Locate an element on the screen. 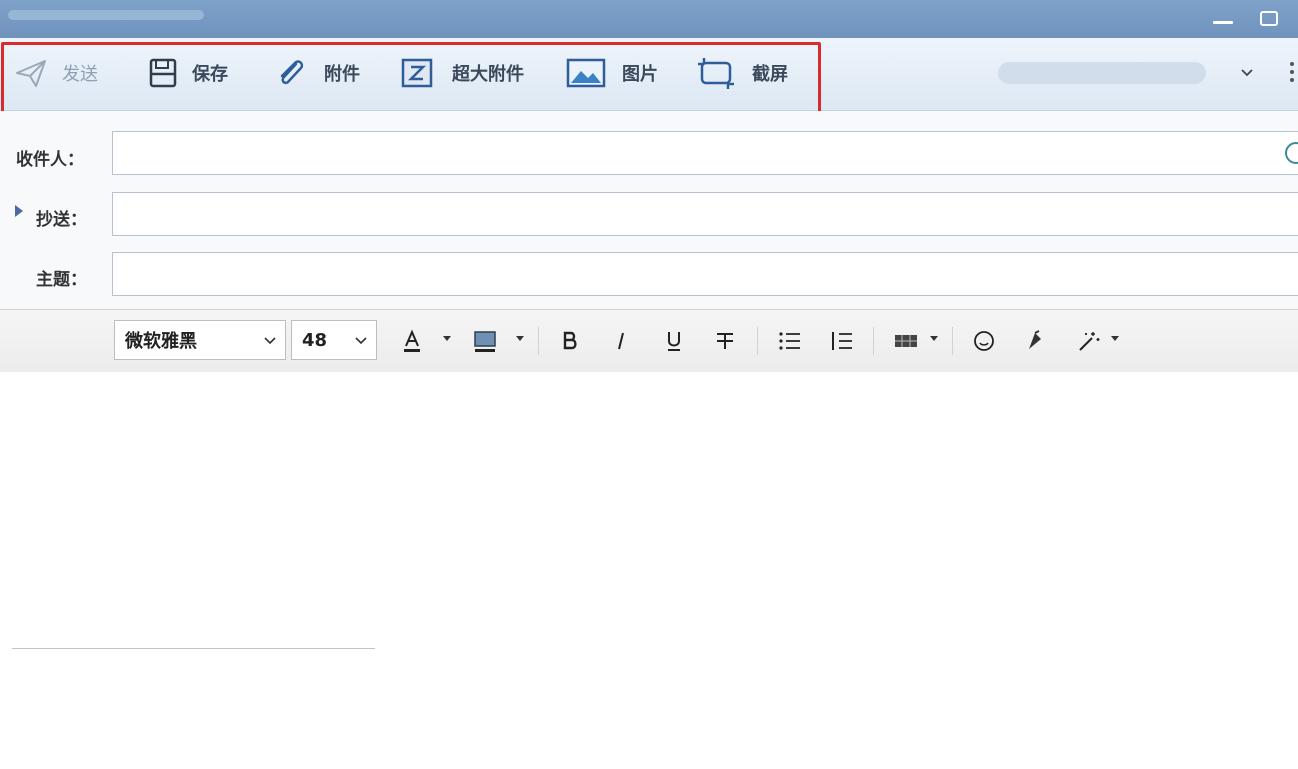 The image size is (1298, 769). font-color-dropdown is located at coordinates (447, 338).